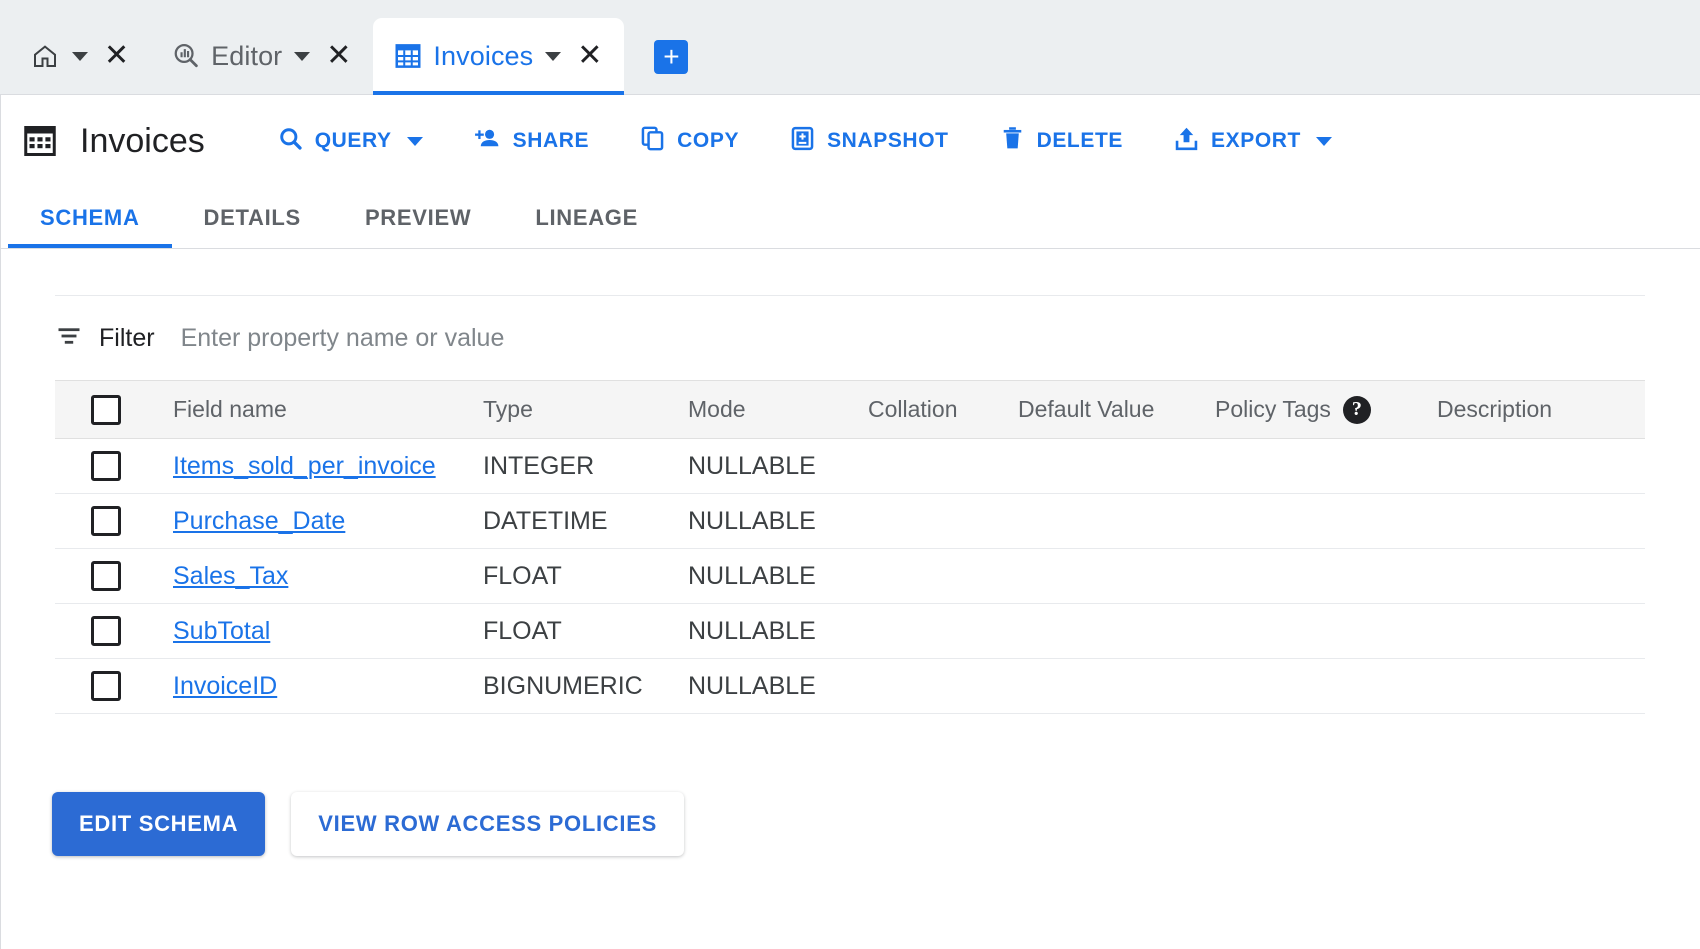 The width and height of the screenshot is (1700, 949). I want to click on export-button: EXPORT, so click(1252, 141).